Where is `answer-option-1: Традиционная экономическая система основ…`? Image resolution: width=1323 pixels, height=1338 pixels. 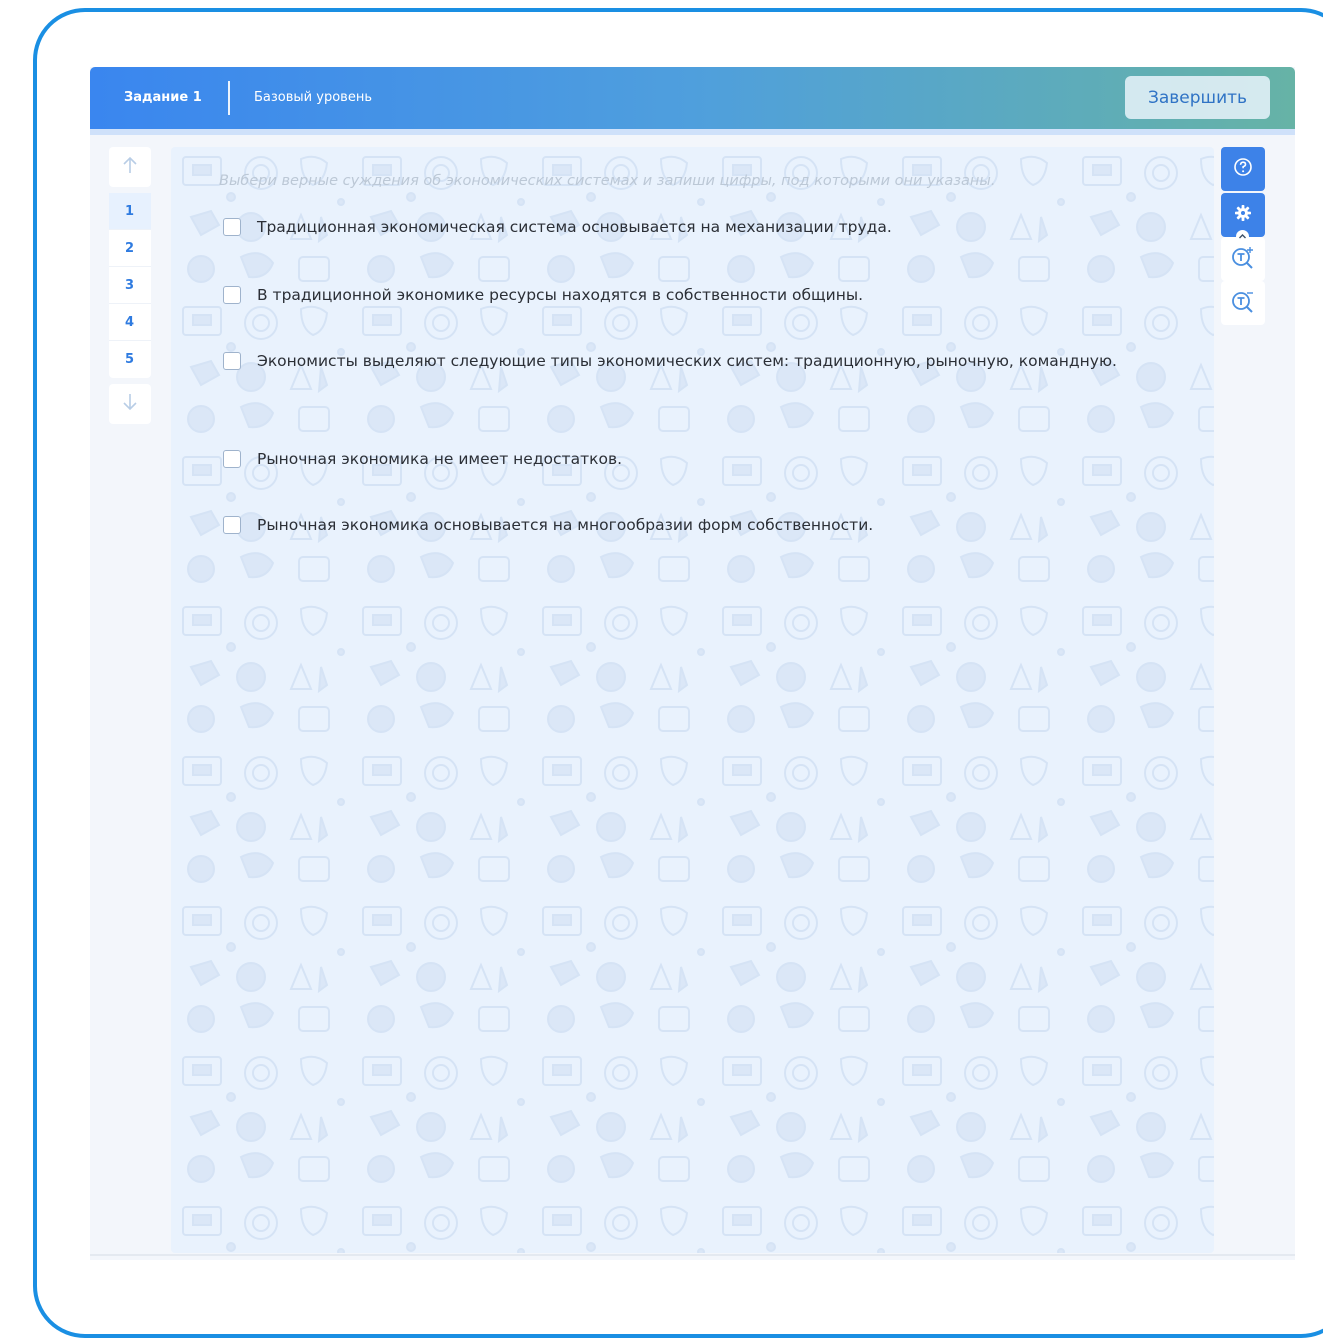
answer-option-1: Традиционная экономическая система основ… is located at coordinates (685, 227).